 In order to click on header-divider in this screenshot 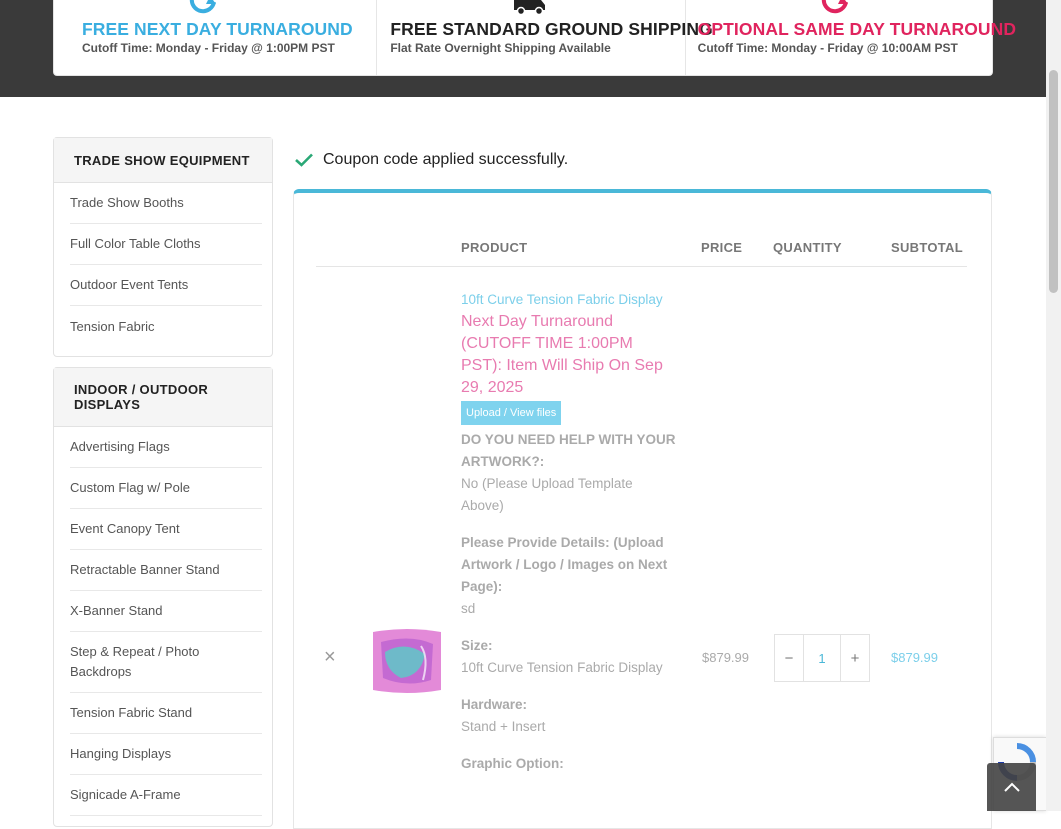, I will do `click(641, 266)`.